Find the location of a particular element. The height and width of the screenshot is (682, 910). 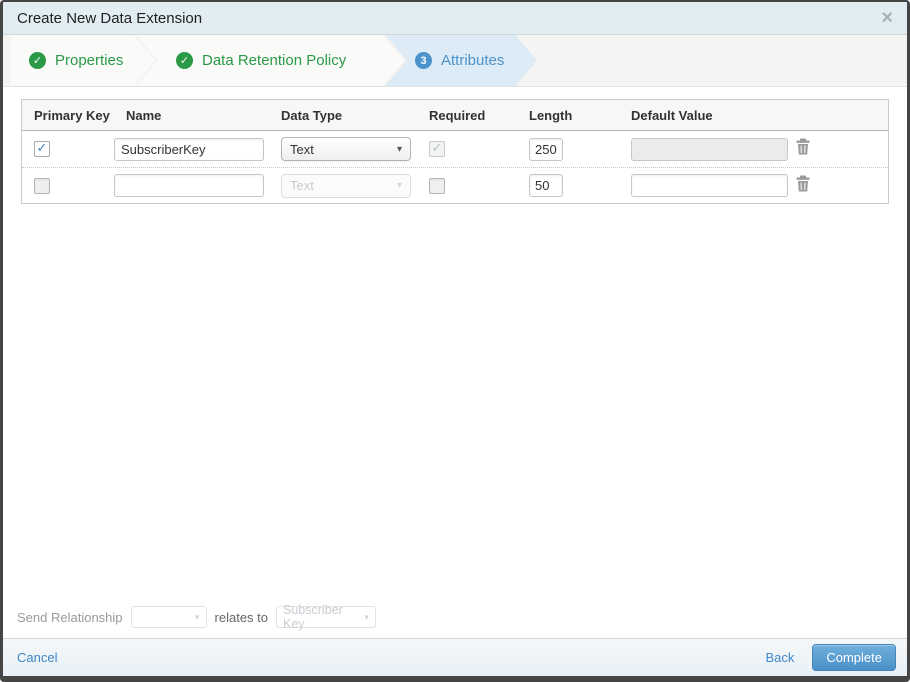

column-header-data-type: Data Type is located at coordinates (312, 115).